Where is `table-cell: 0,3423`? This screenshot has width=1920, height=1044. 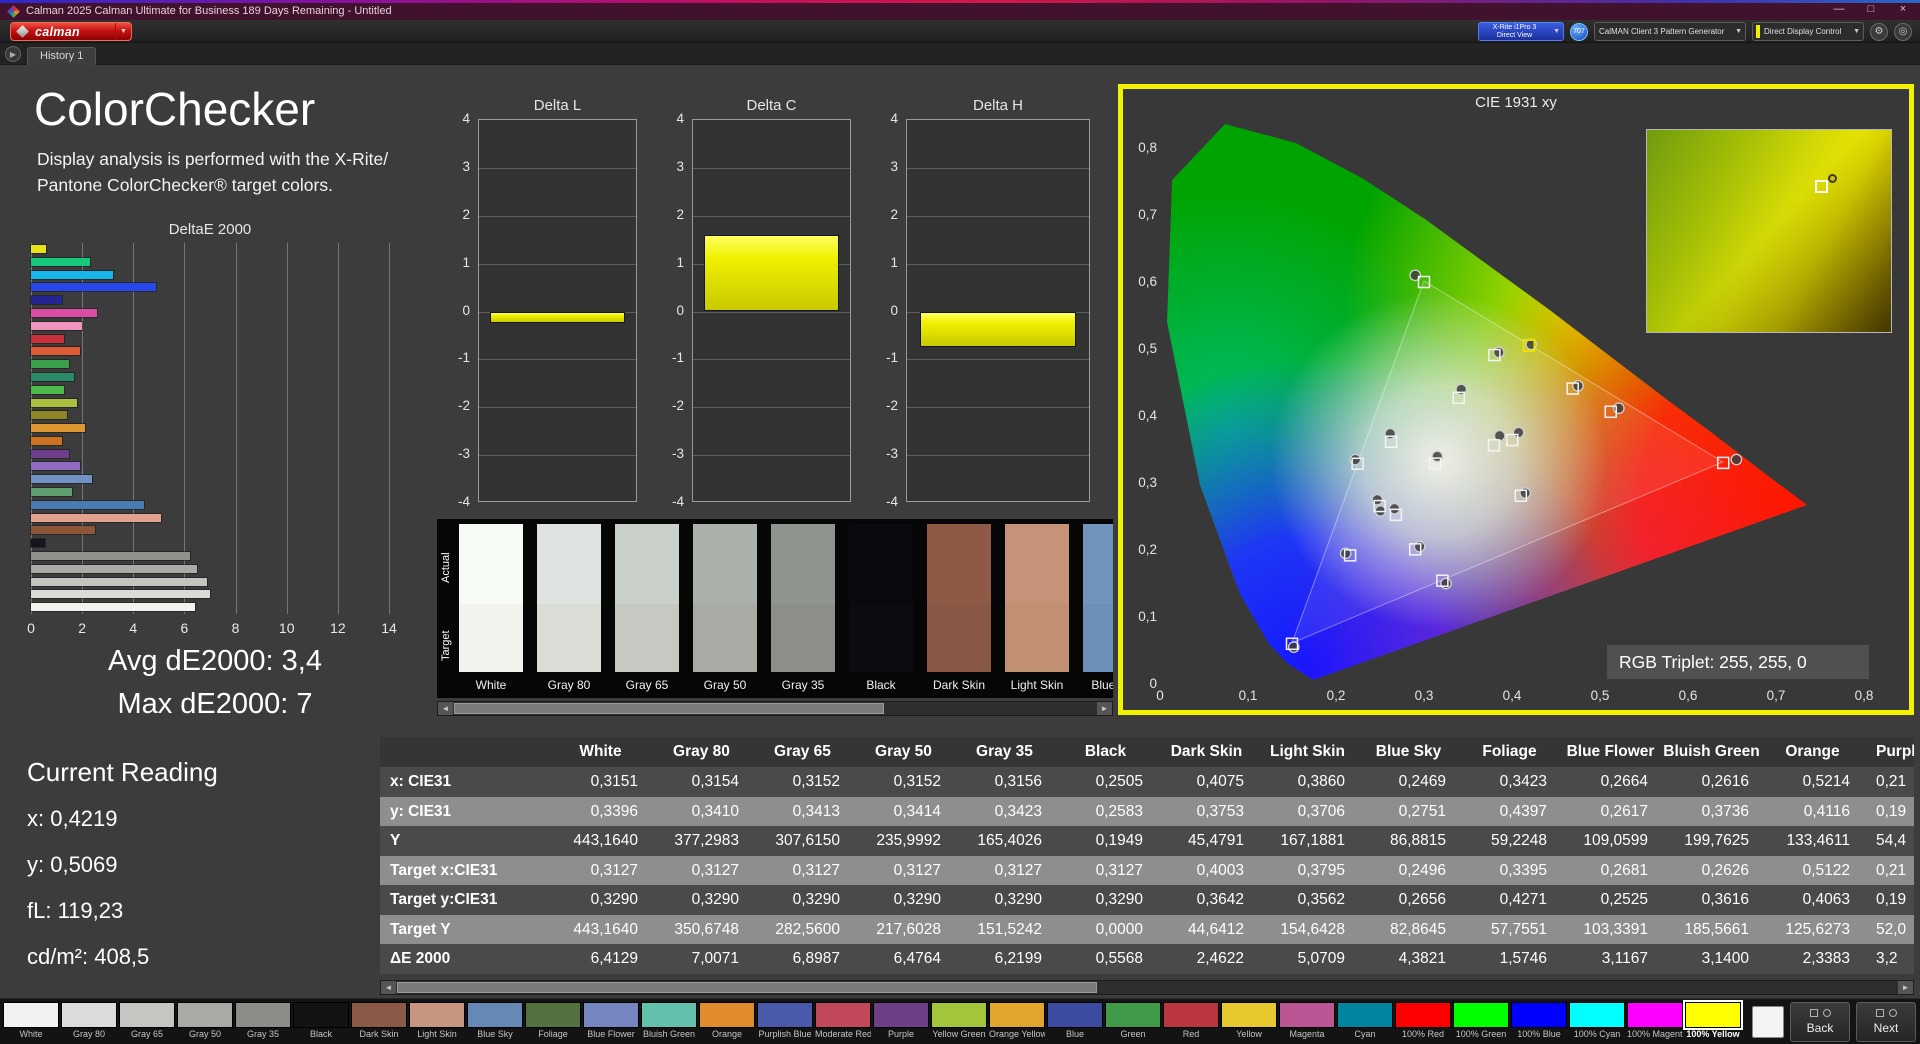 table-cell: 0,3423 is located at coordinates (1523, 781).